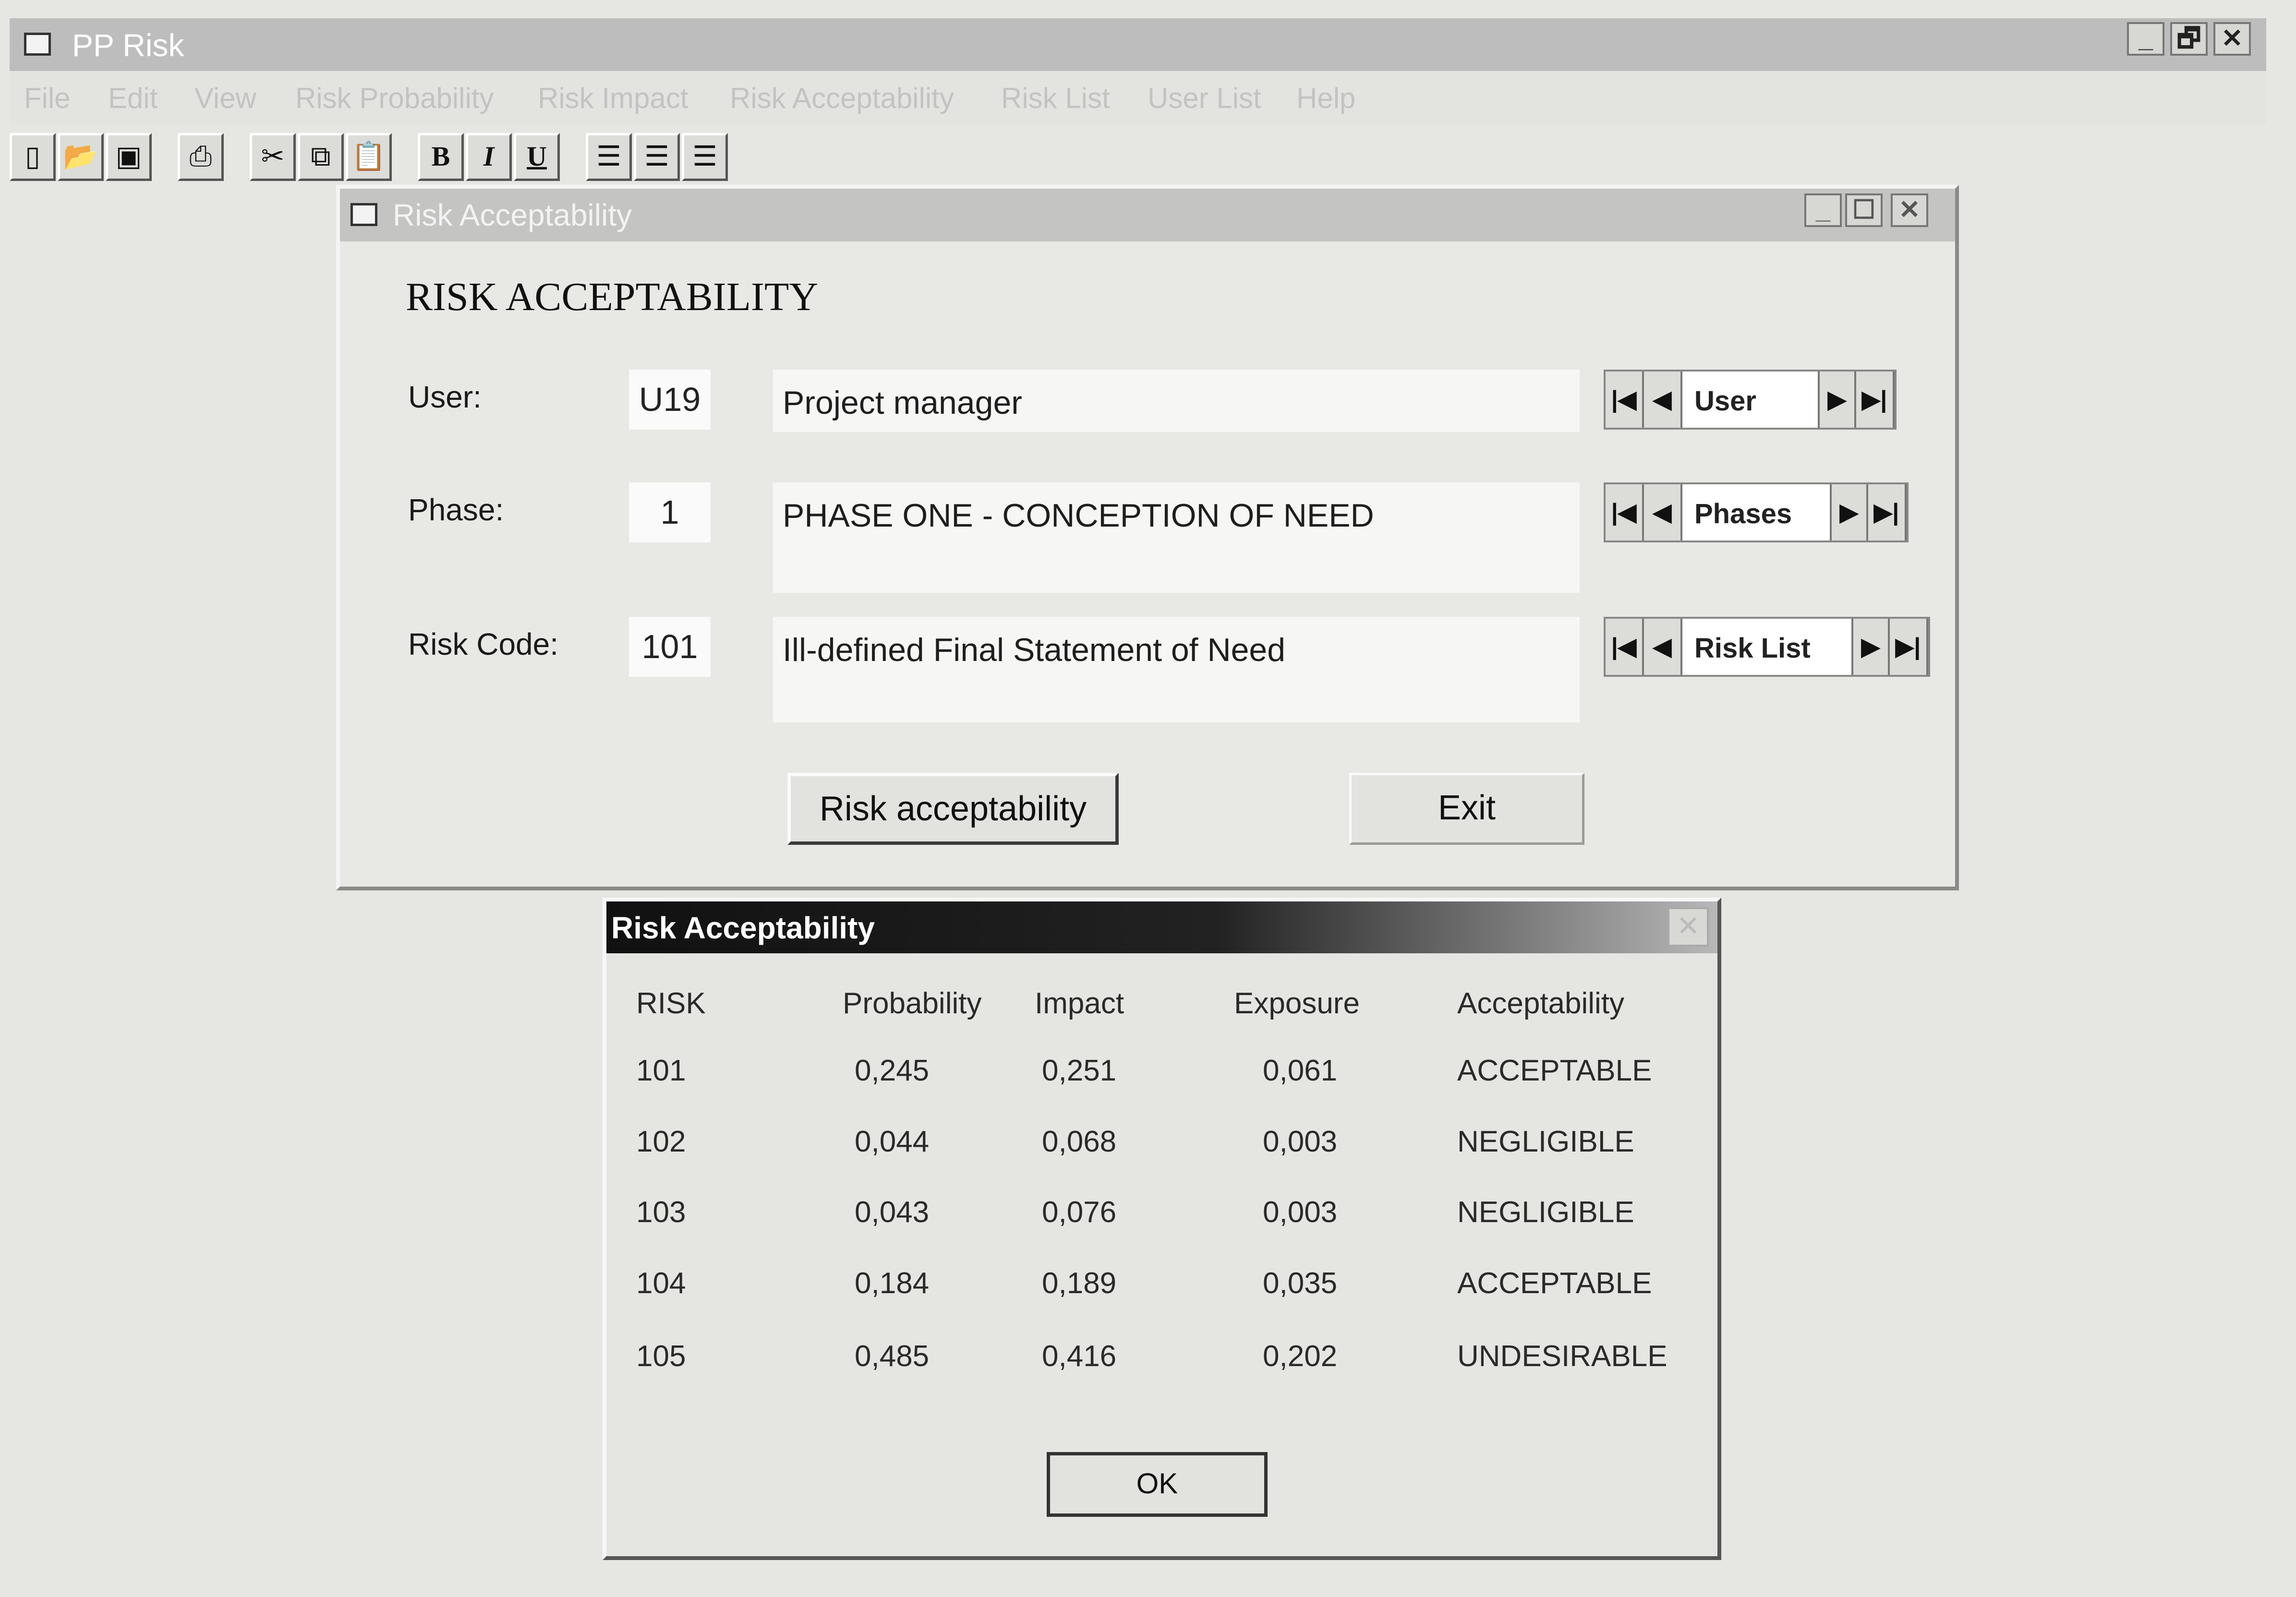 The height and width of the screenshot is (1597, 2296). I want to click on ok-button: OK, so click(1157, 1484).